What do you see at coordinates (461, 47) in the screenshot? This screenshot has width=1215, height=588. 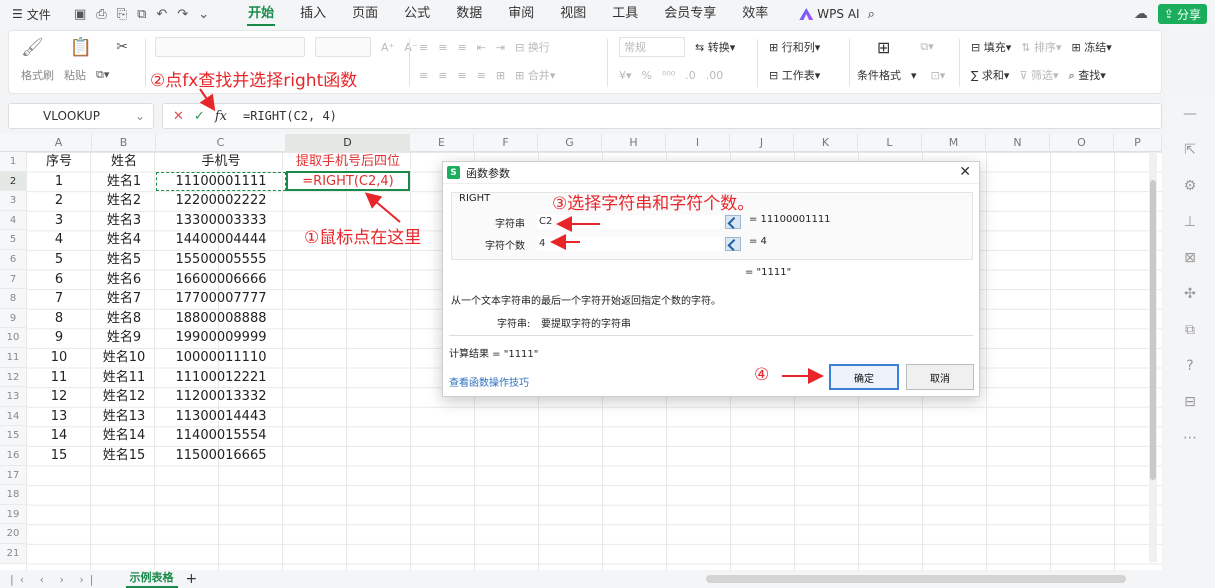 I see `align-bottom-icon: ≡` at bounding box center [461, 47].